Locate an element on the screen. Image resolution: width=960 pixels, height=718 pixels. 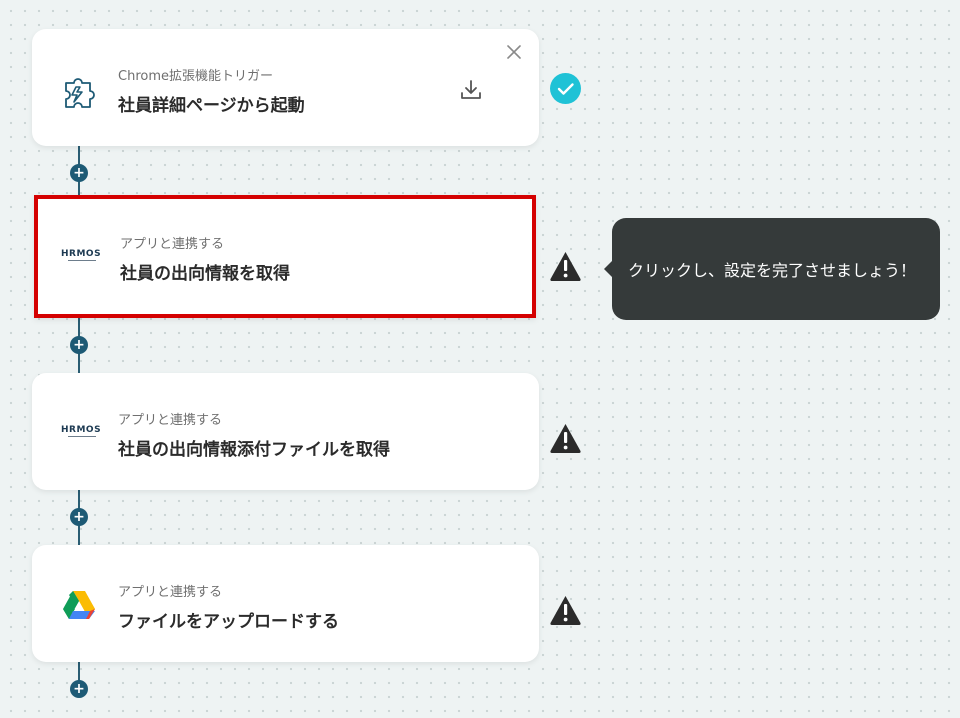
step-card-upload-file: アプリと連携する ファイルをアップロードする is located at coordinates (285, 603).